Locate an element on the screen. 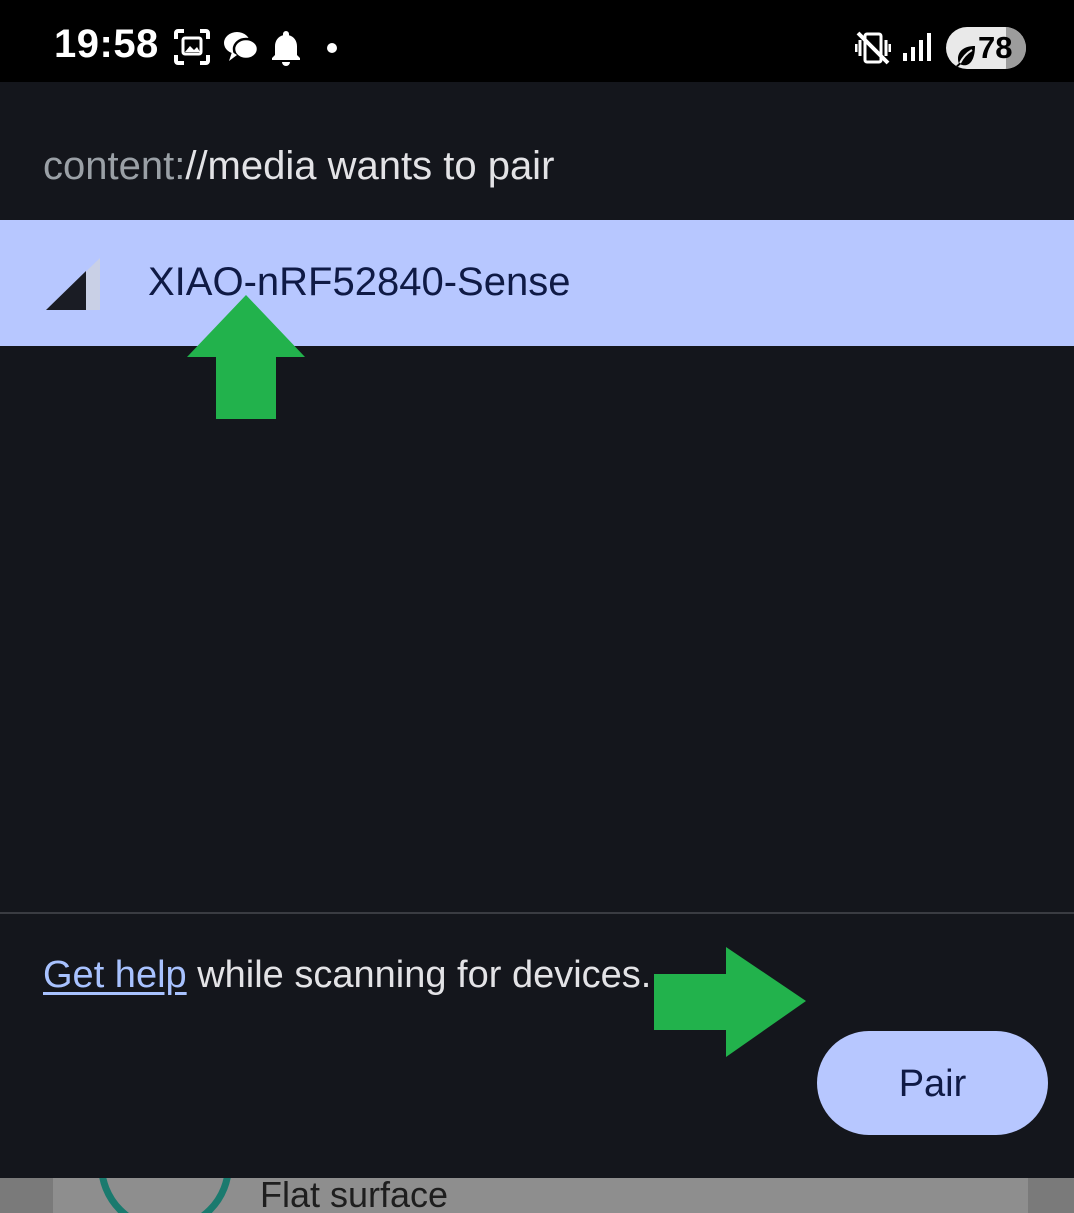 Image resolution: width=1074 pixels, height=1213 pixels. battery-saver-leaf-icon is located at coordinates (966, 52).